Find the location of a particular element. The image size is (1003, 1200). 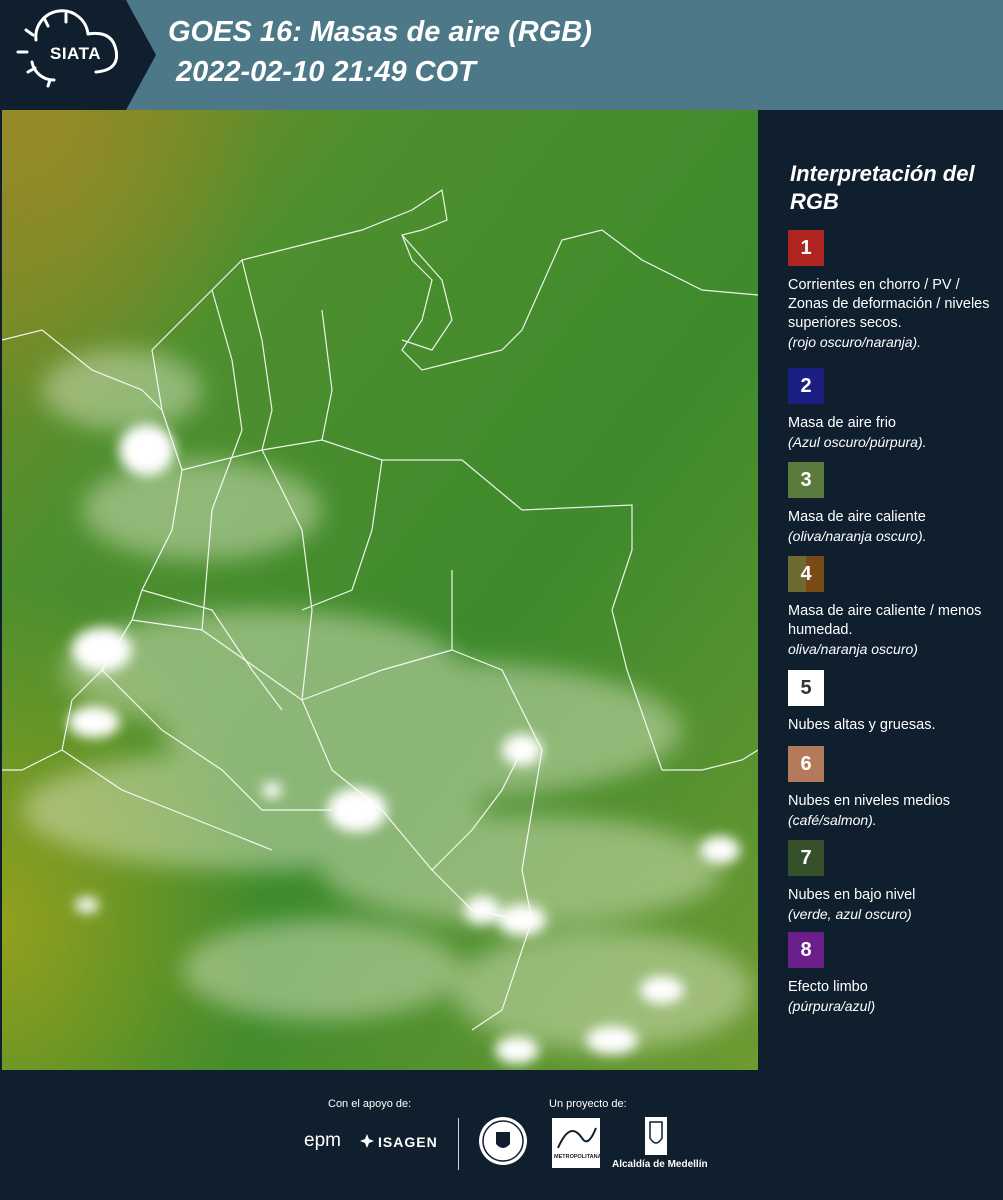

legend-item-8: 8 Efecto limbo (púrpura/azul) is located at coordinates (893, 974).